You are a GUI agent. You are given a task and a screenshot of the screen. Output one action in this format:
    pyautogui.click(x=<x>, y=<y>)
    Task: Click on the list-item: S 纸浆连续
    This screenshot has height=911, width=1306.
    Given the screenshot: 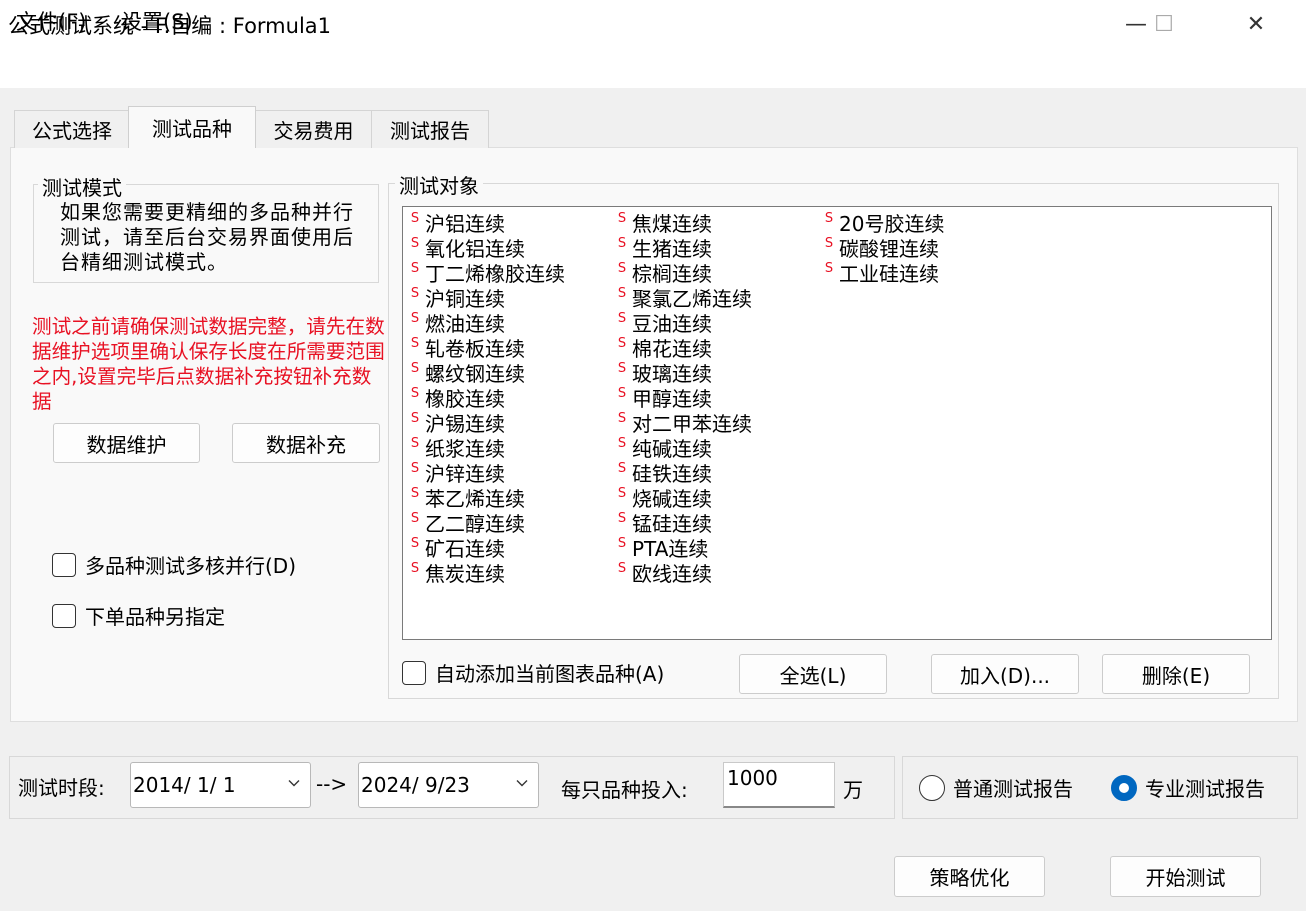 What is the action you would take?
    pyautogui.click(x=486, y=448)
    